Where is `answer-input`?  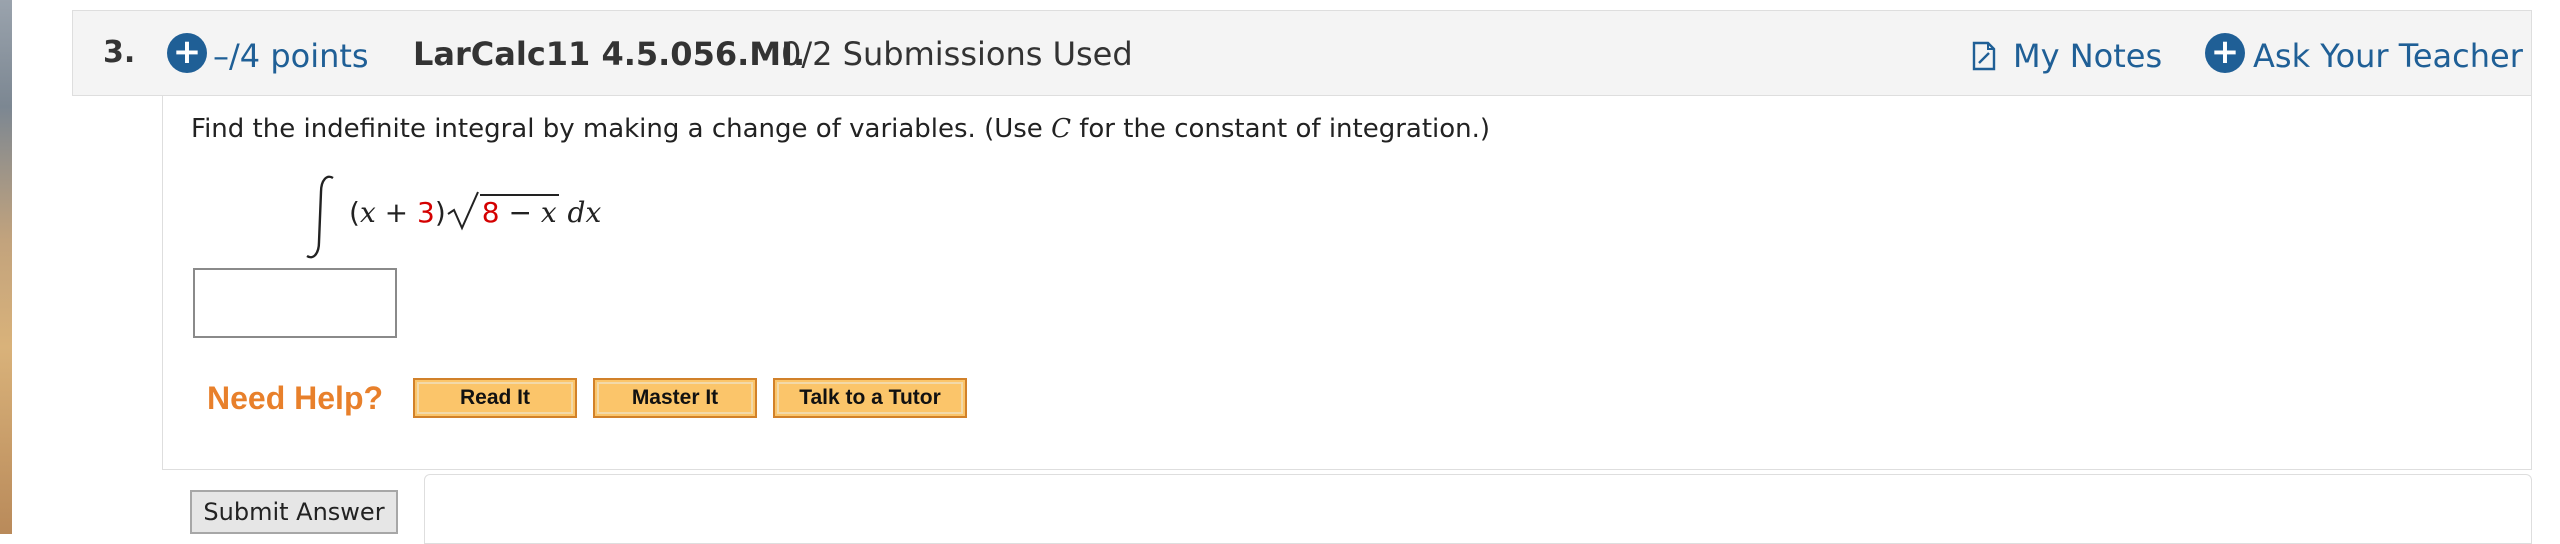 answer-input is located at coordinates (295, 303).